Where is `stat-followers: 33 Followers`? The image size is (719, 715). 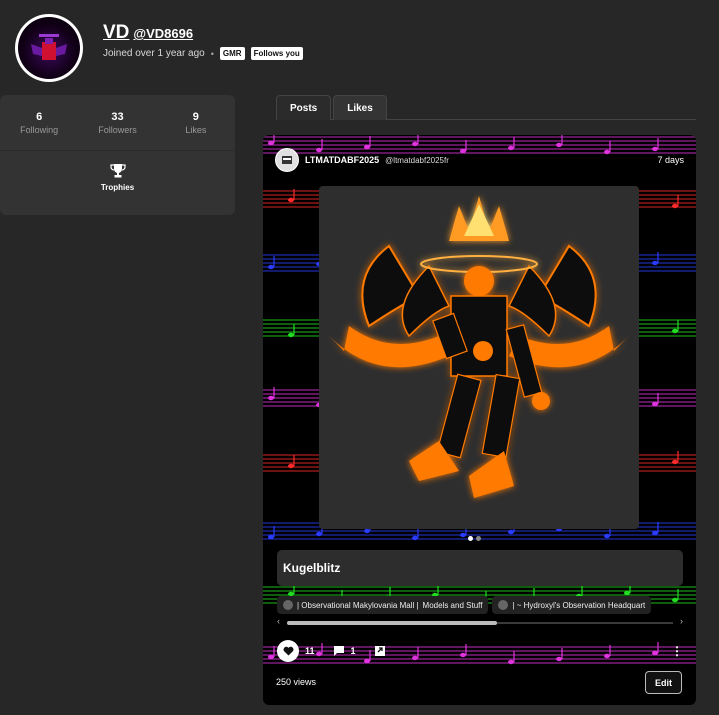
stat-followers: 33 Followers is located at coordinates (117, 122).